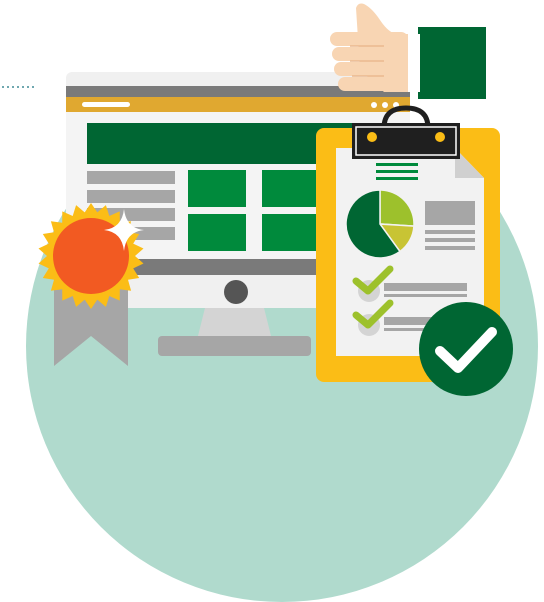 The height and width of the screenshot is (602, 544). I want to click on monitor-power-button, so click(236, 292).